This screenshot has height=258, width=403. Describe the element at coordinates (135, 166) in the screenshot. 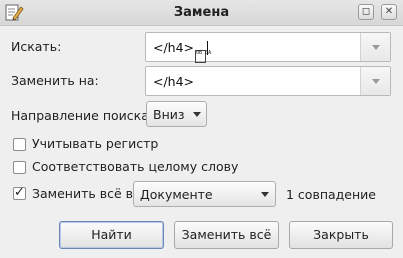

I see `whole-word-label: Соответствовать целому слову` at that location.